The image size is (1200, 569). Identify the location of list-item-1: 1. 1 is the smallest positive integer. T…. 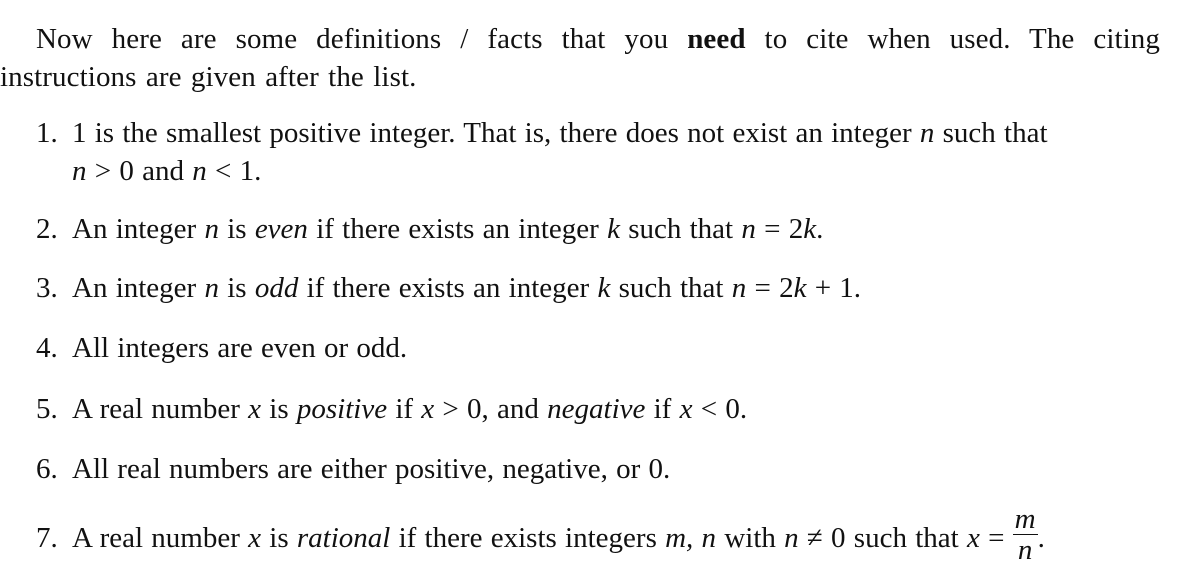
(596, 152).